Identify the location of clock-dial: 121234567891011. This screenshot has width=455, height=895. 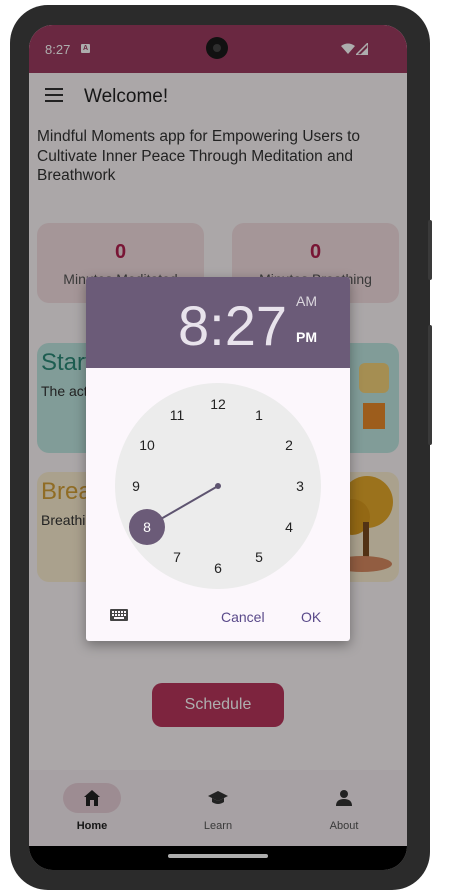
(218, 486).